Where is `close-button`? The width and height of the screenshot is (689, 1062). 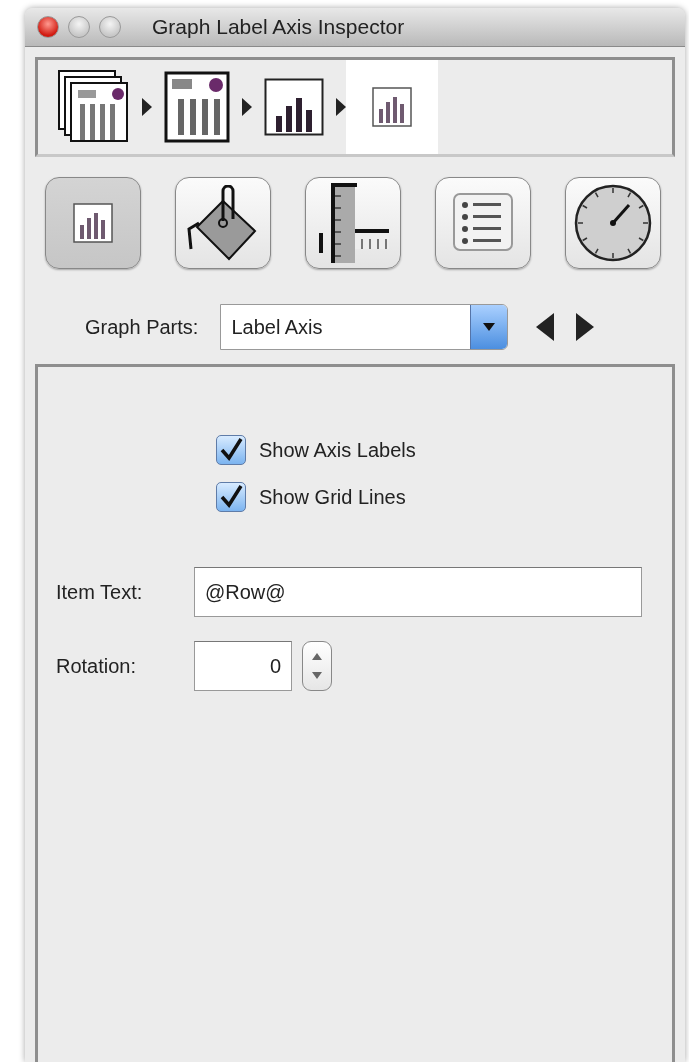
close-button is located at coordinates (48, 27).